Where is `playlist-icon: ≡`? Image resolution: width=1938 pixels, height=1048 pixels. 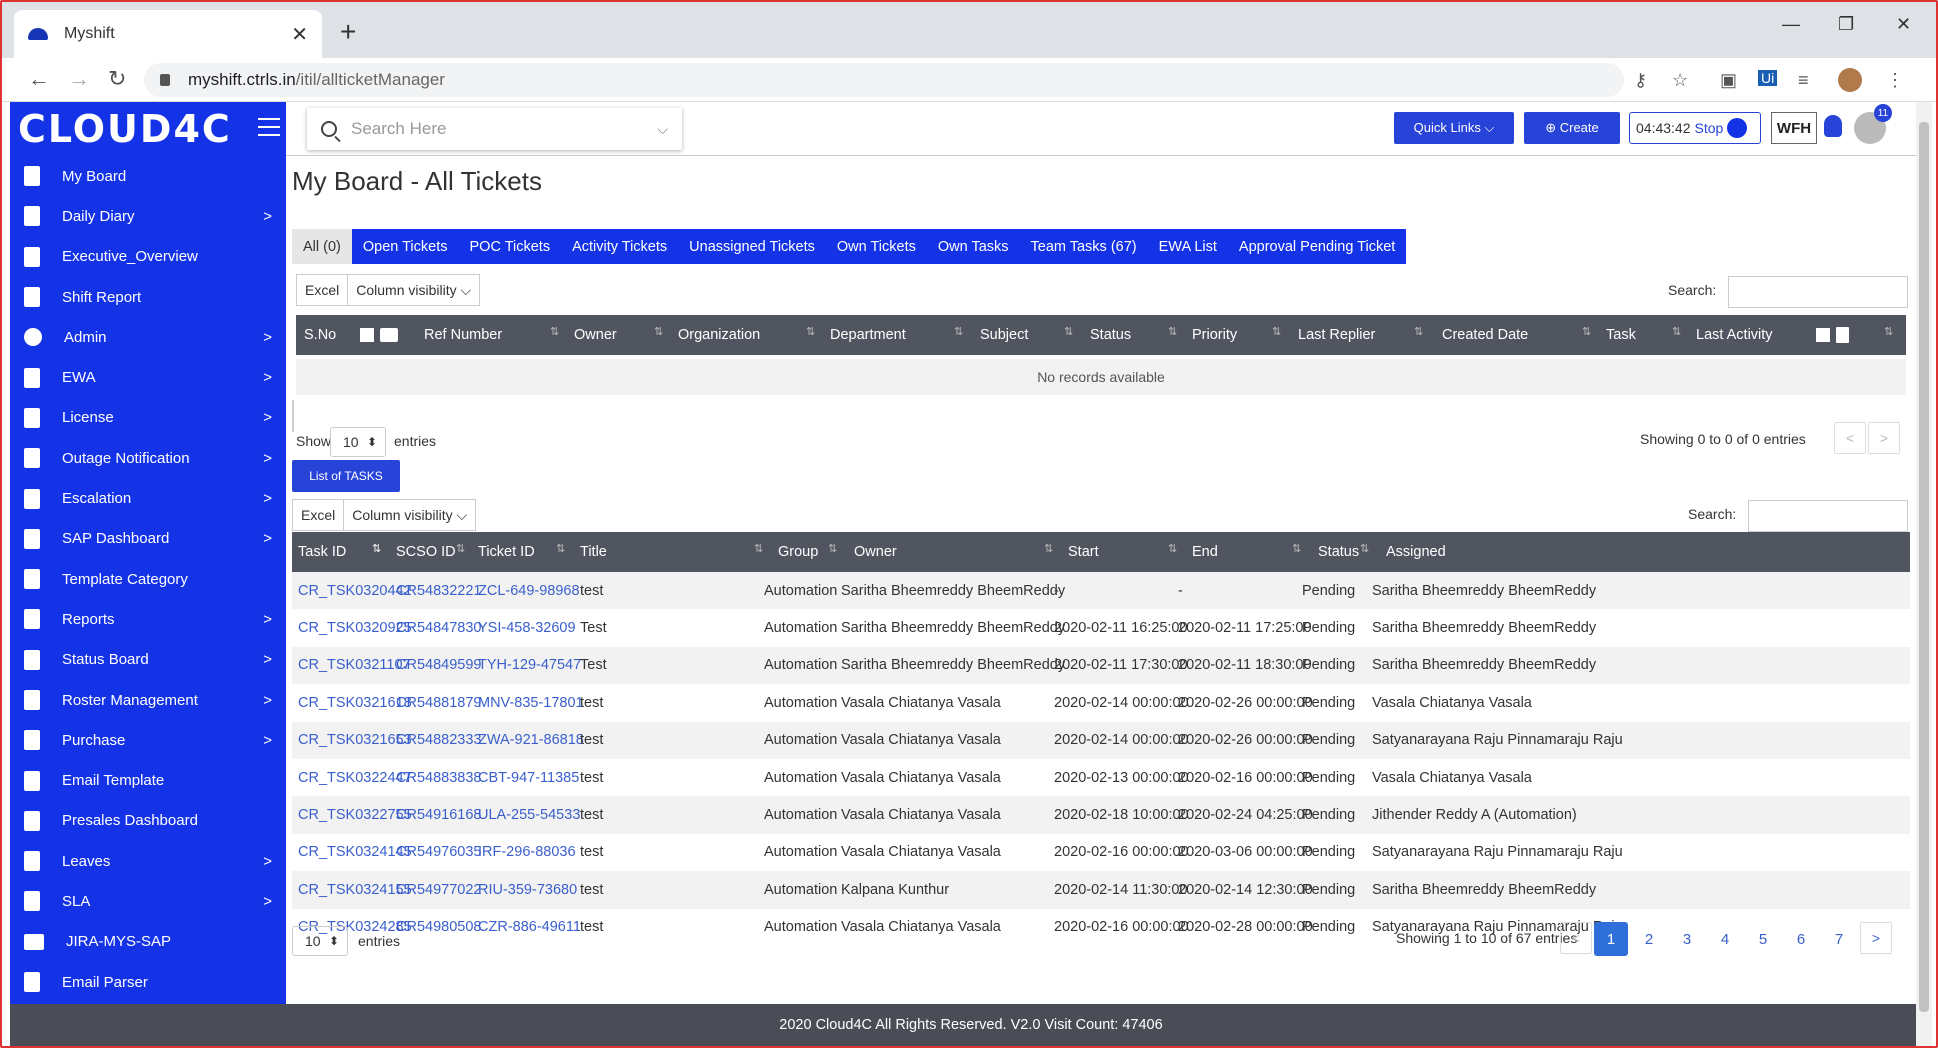
playlist-icon: ≡ is located at coordinates (1803, 80).